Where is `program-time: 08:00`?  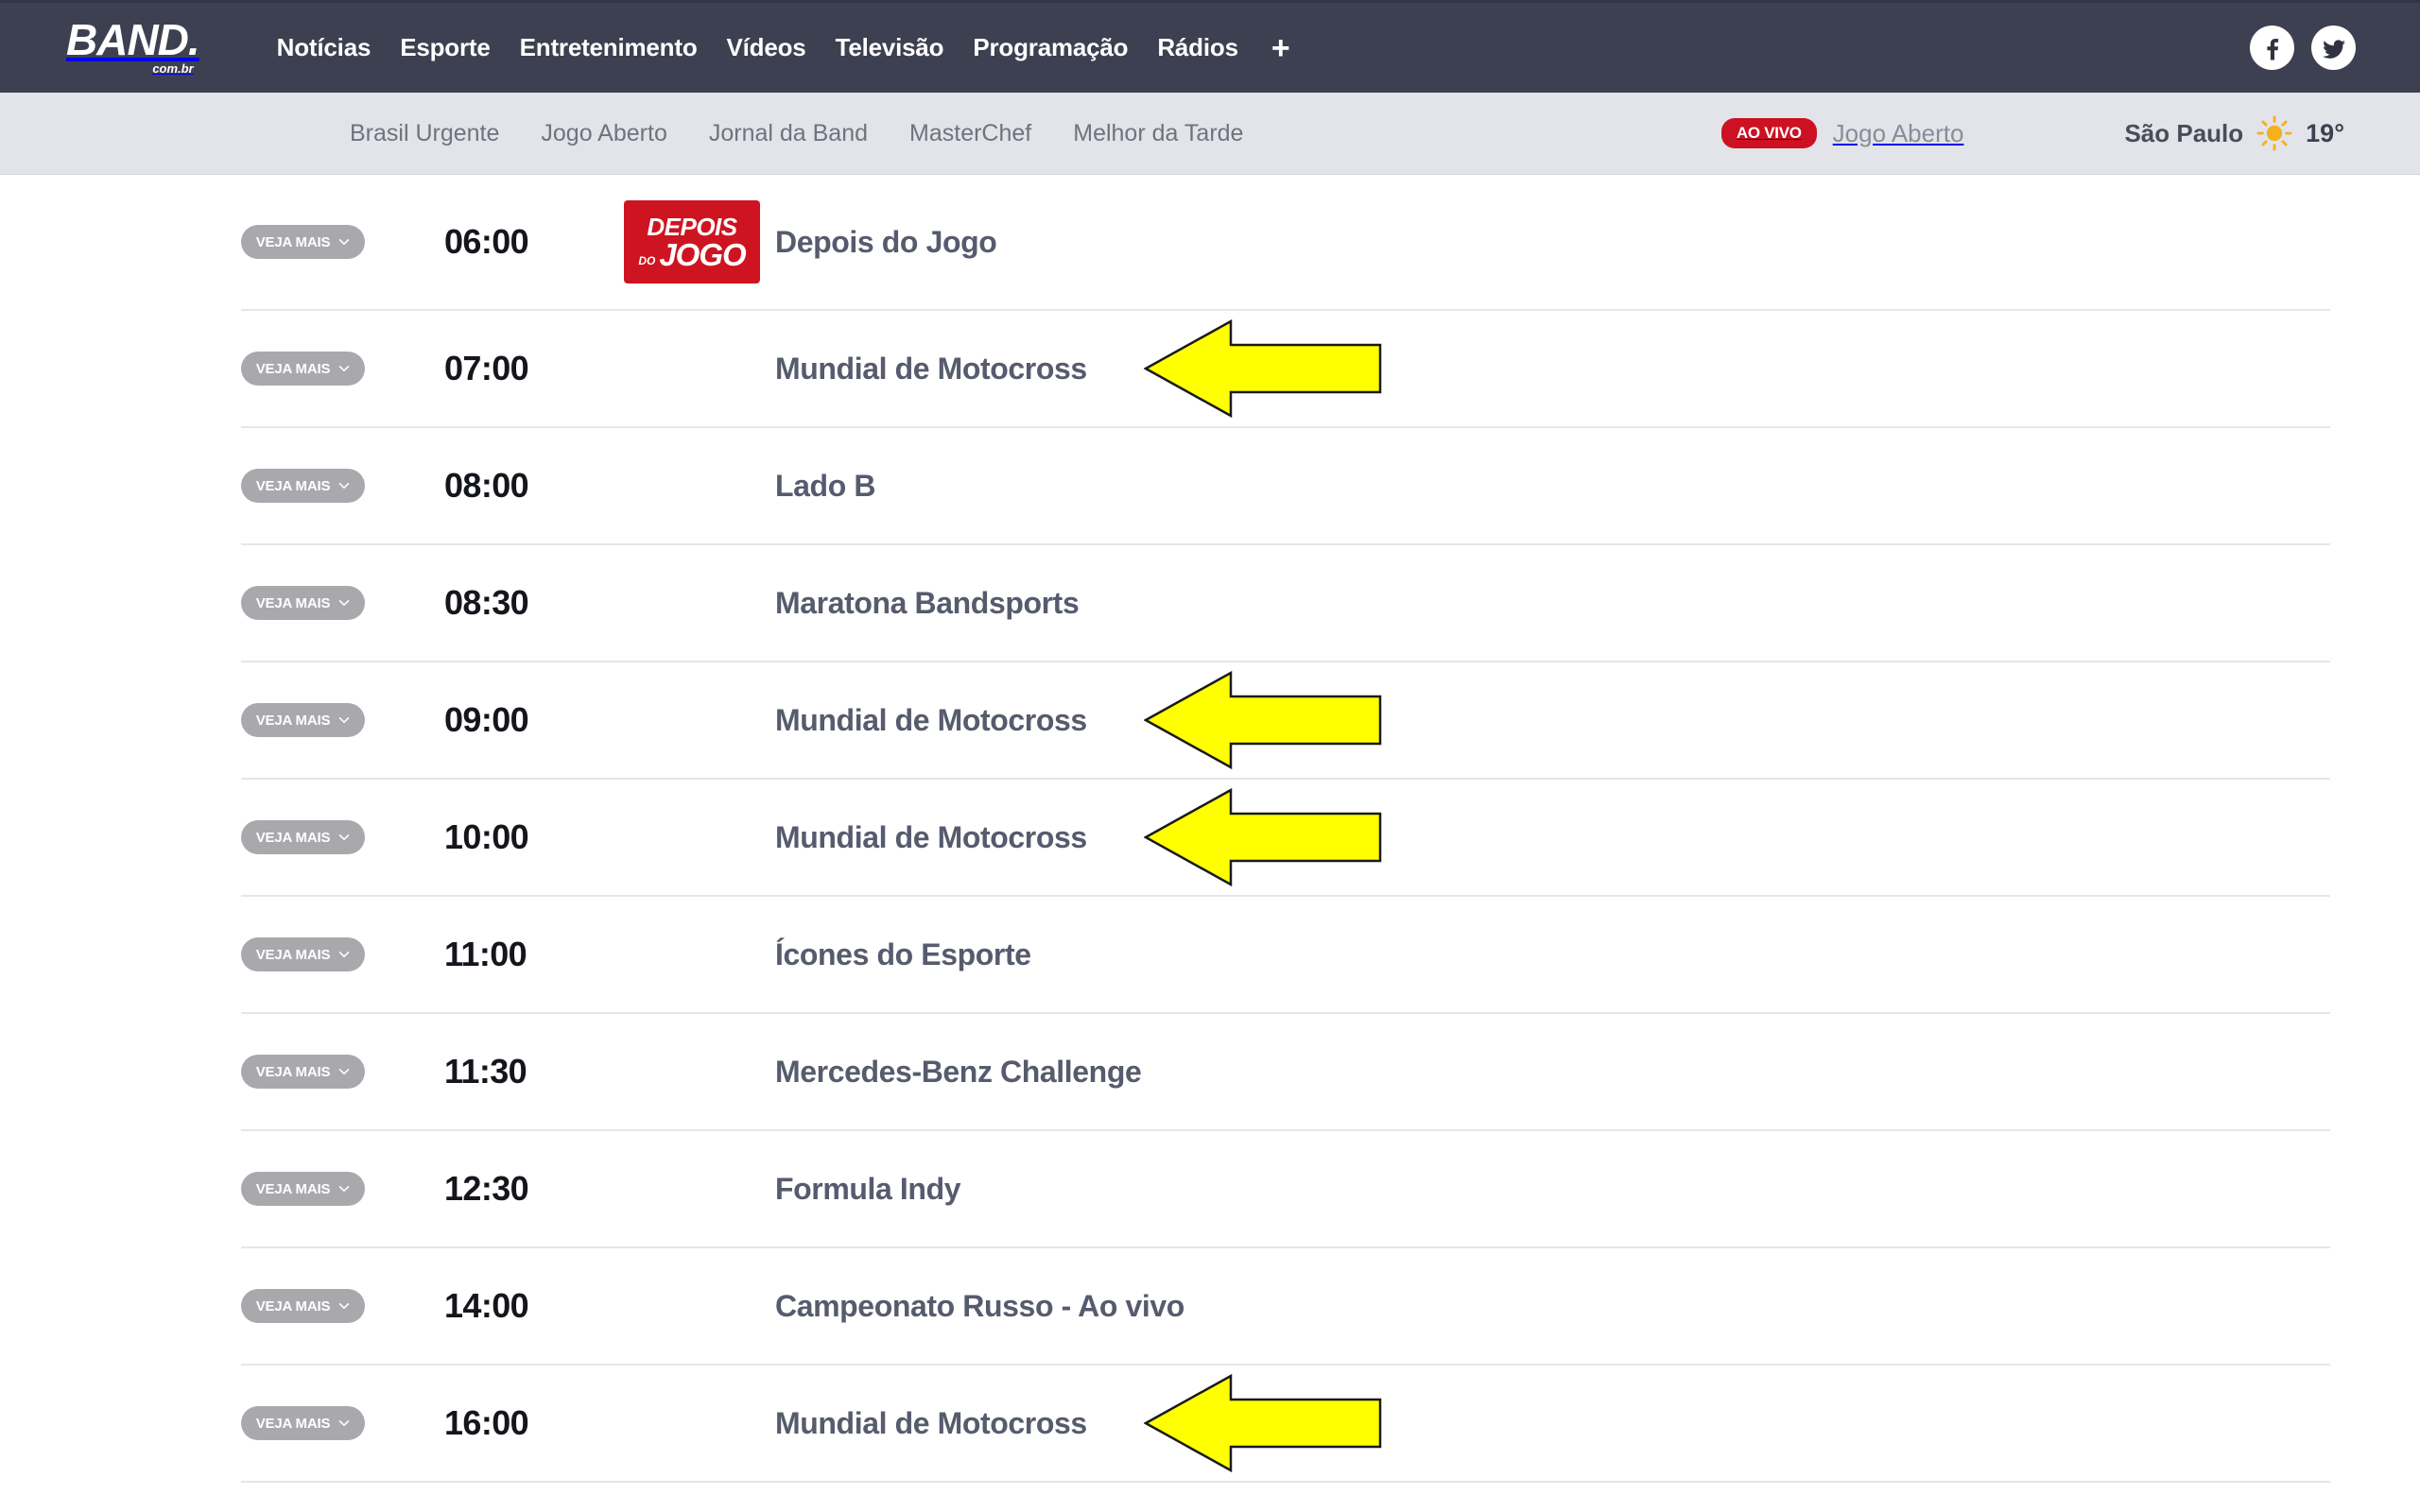 program-time: 08:00 is located at coordinates (487, 485).